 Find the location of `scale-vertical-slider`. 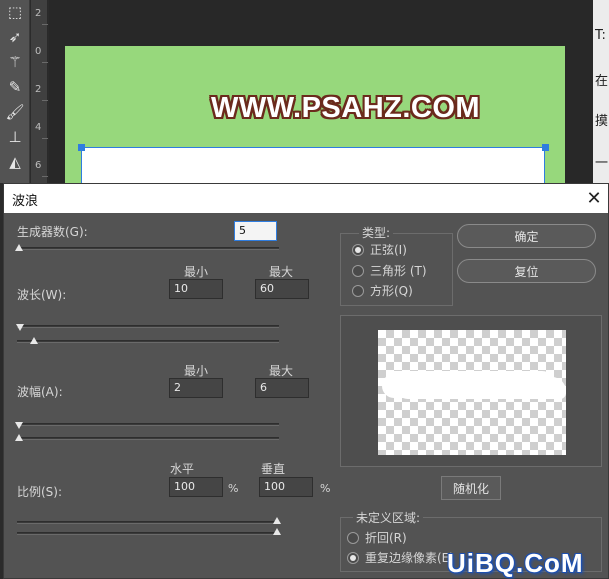

scale-vertical-slider is located at coordinates (148, 533).